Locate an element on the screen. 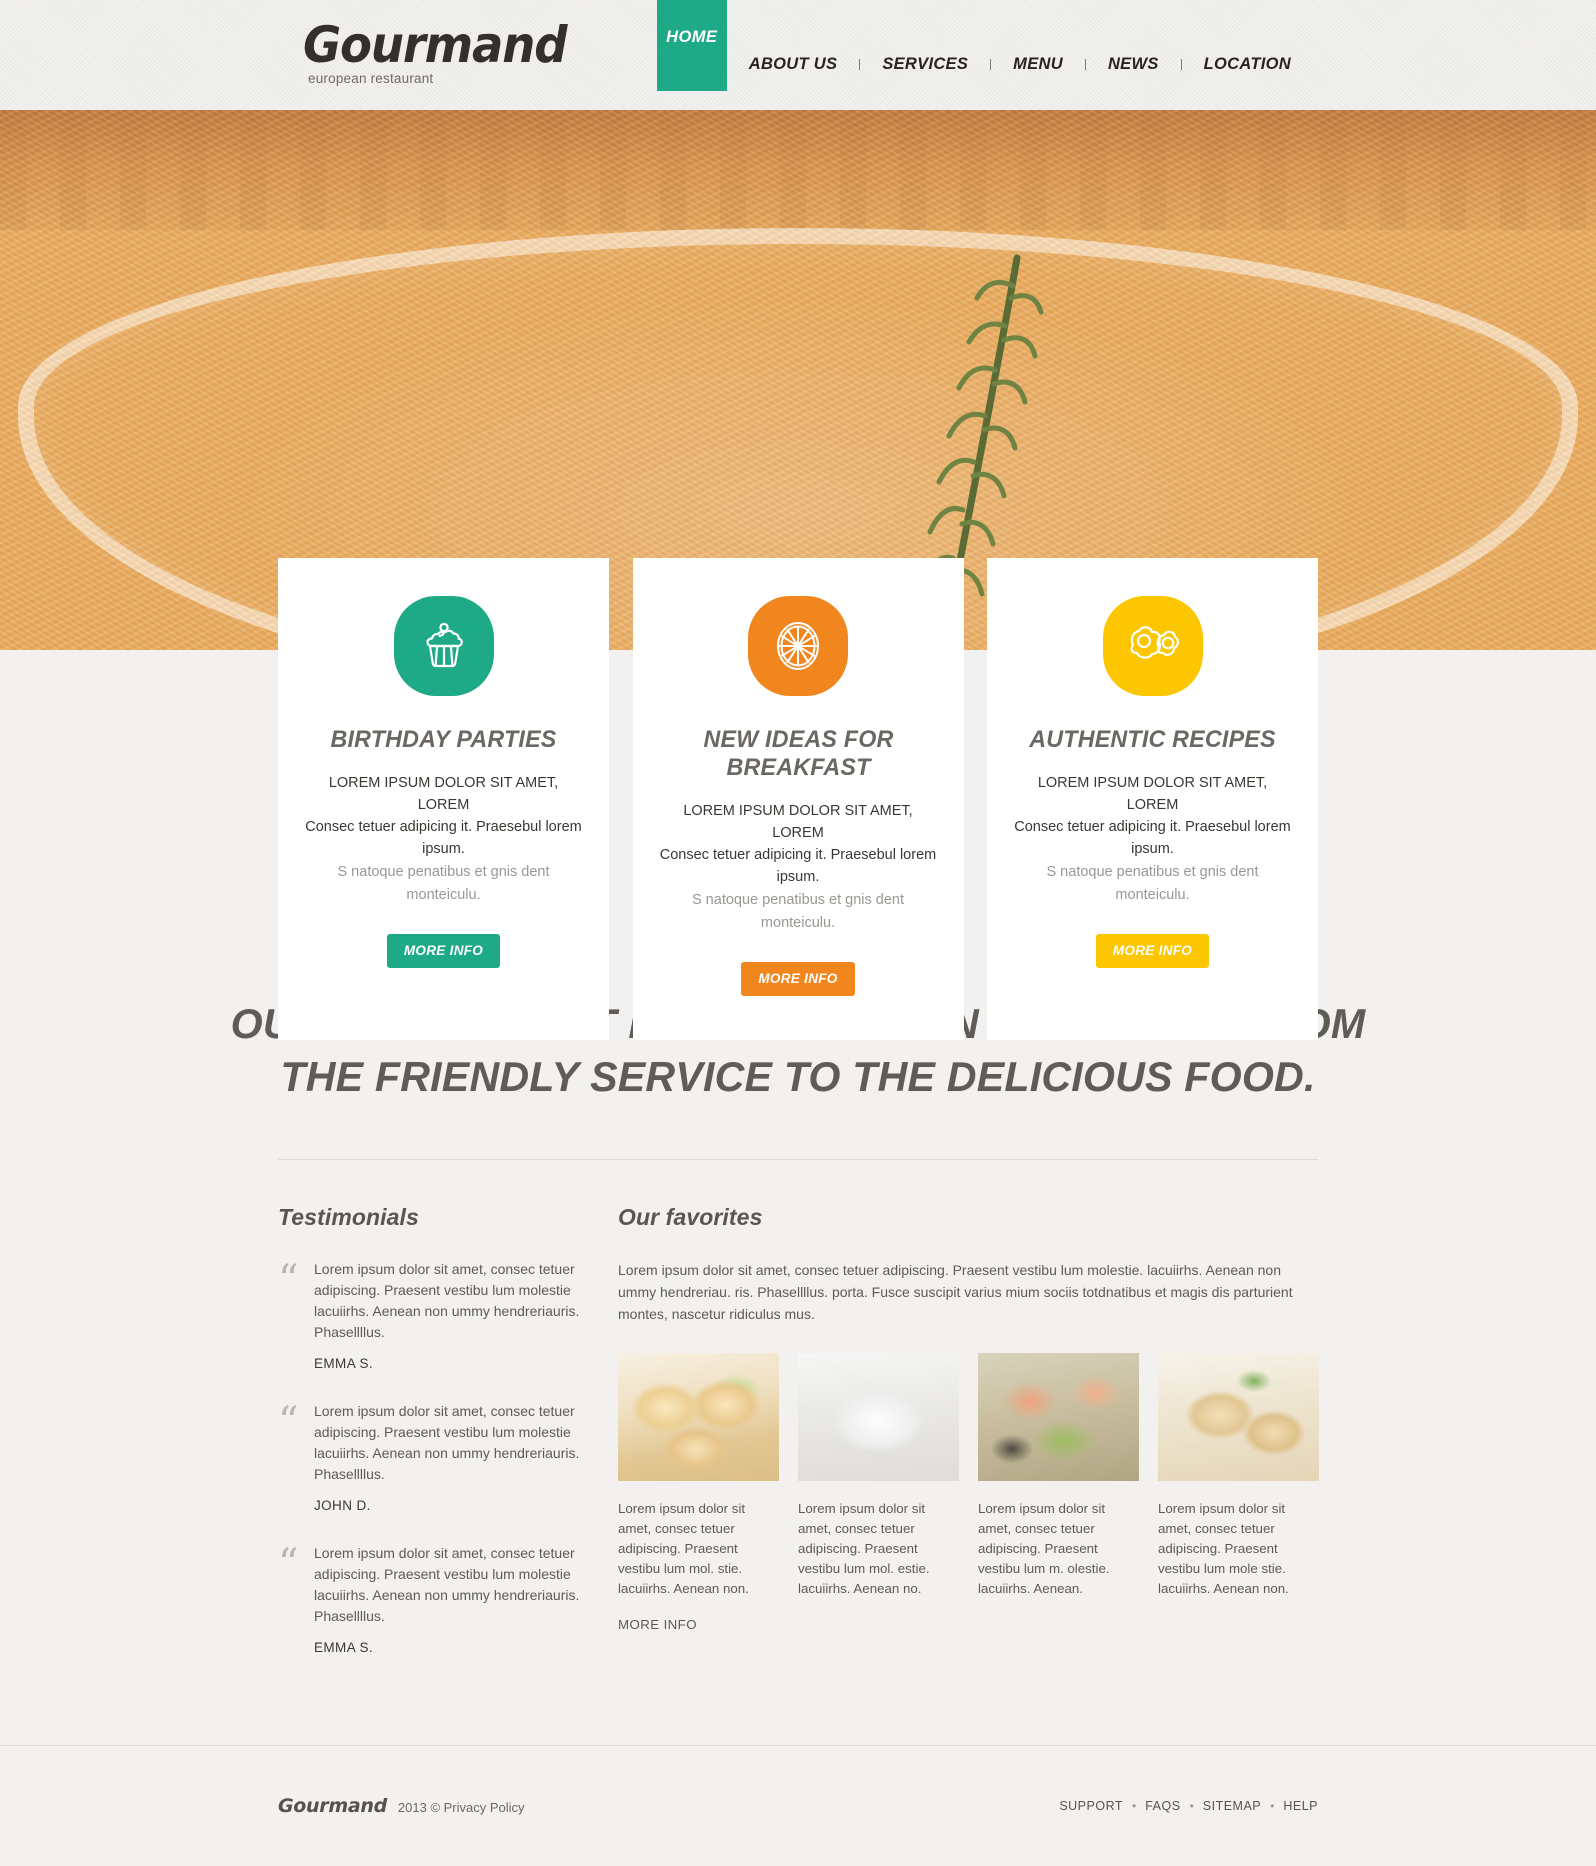 The width and height of the screenshot is (1596, 1866). feature-title: NEW IDEAS FOR BREAKFAST is located at coordinates (798, 753).